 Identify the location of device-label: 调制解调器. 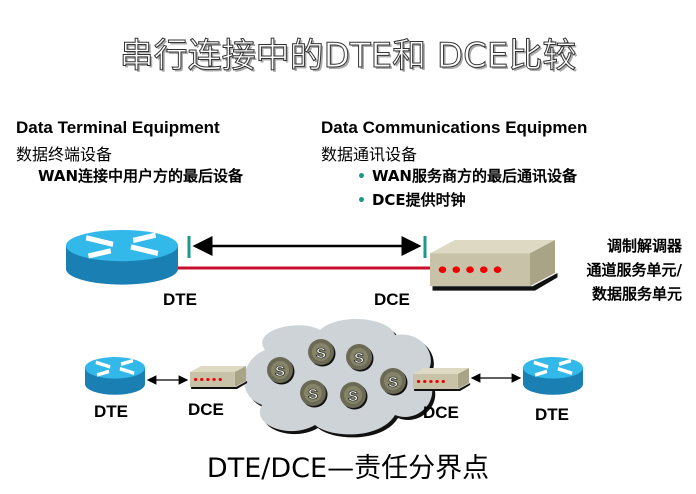
(644, 246).